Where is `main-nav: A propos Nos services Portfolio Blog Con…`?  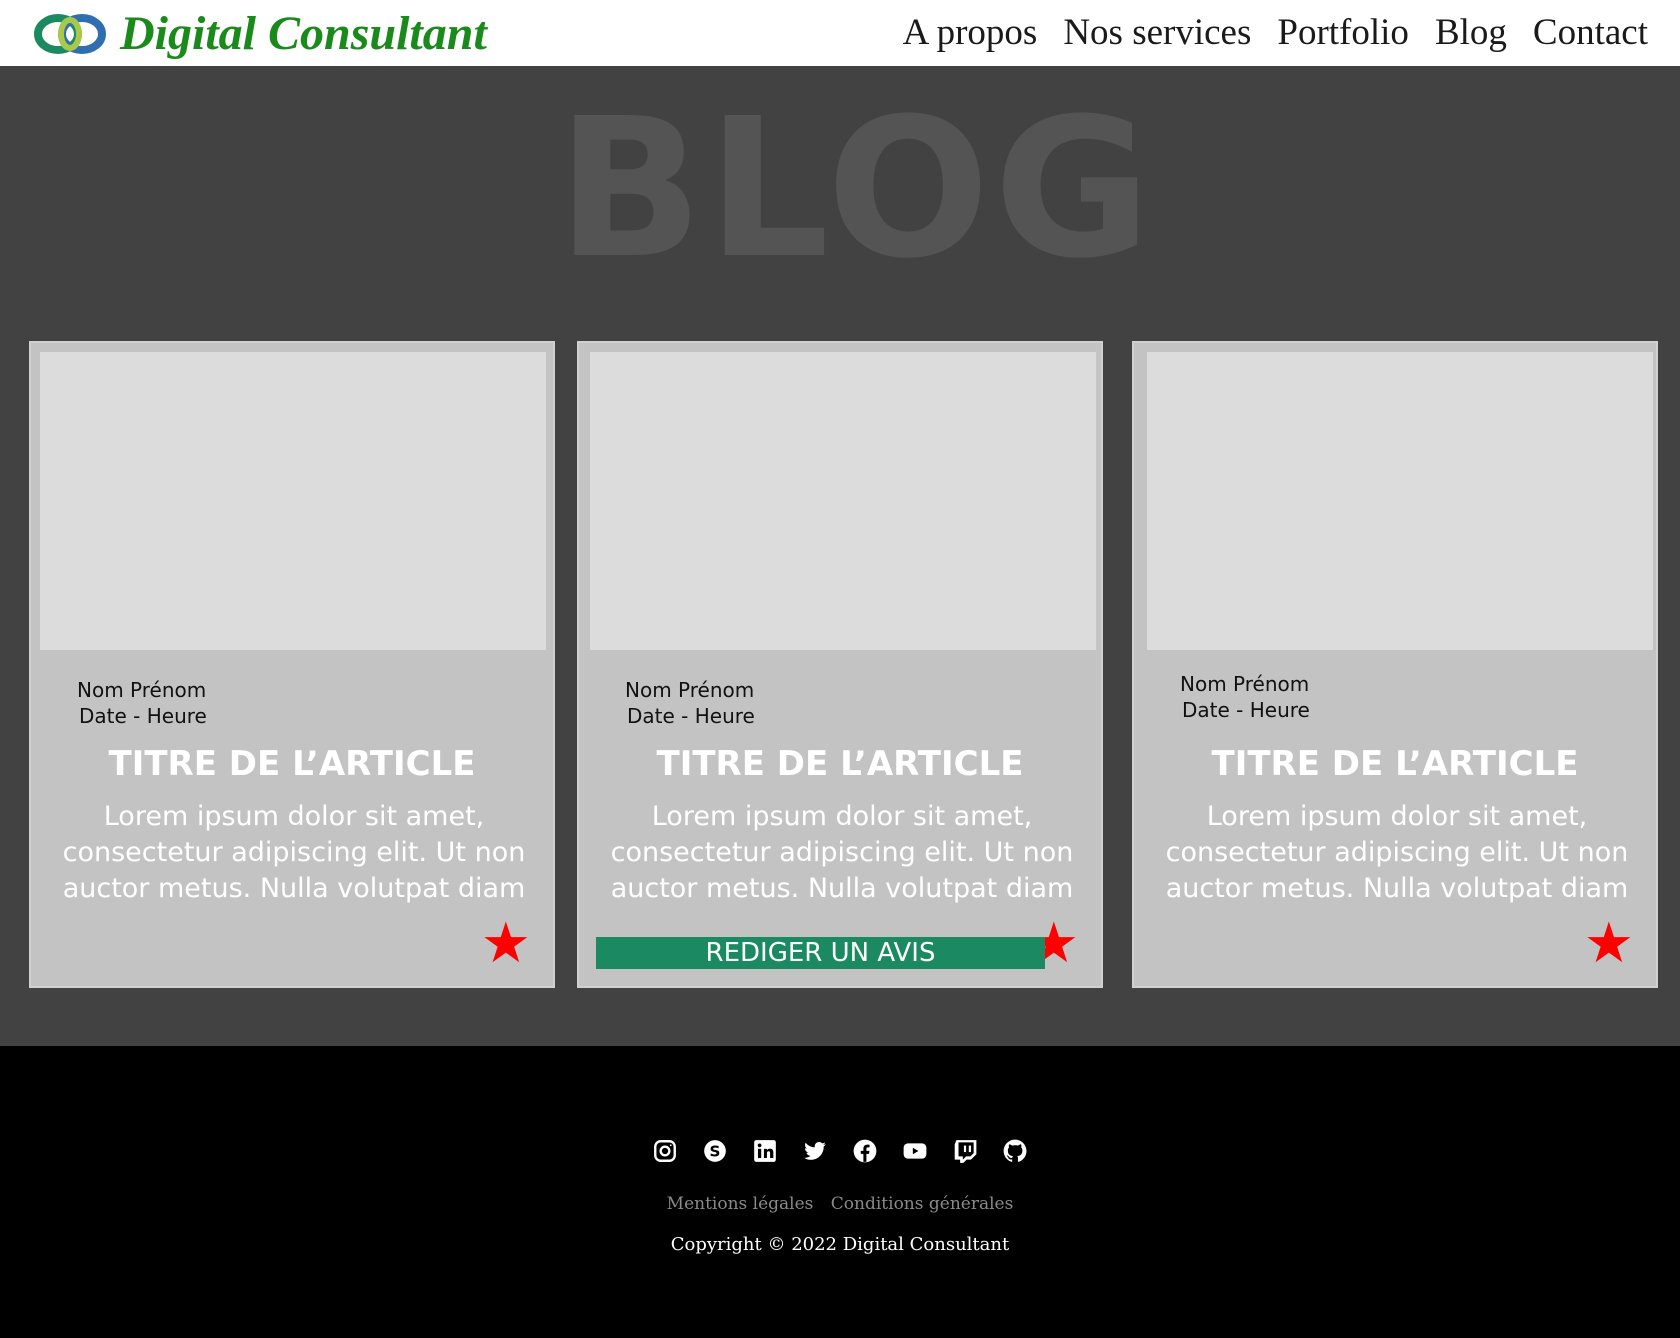
main-nav: A propos Nos services Portfolio Blog Con… is located at coordinates (1275, 33).